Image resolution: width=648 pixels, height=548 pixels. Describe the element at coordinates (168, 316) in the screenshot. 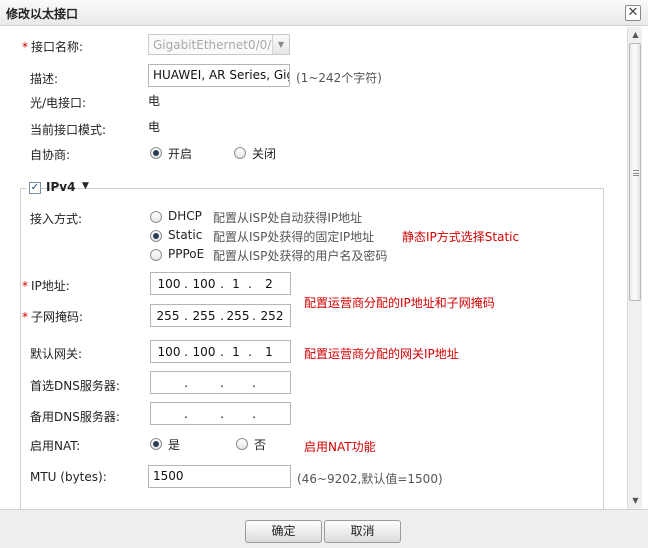

I see `mask-octet-1: 255` at that location.